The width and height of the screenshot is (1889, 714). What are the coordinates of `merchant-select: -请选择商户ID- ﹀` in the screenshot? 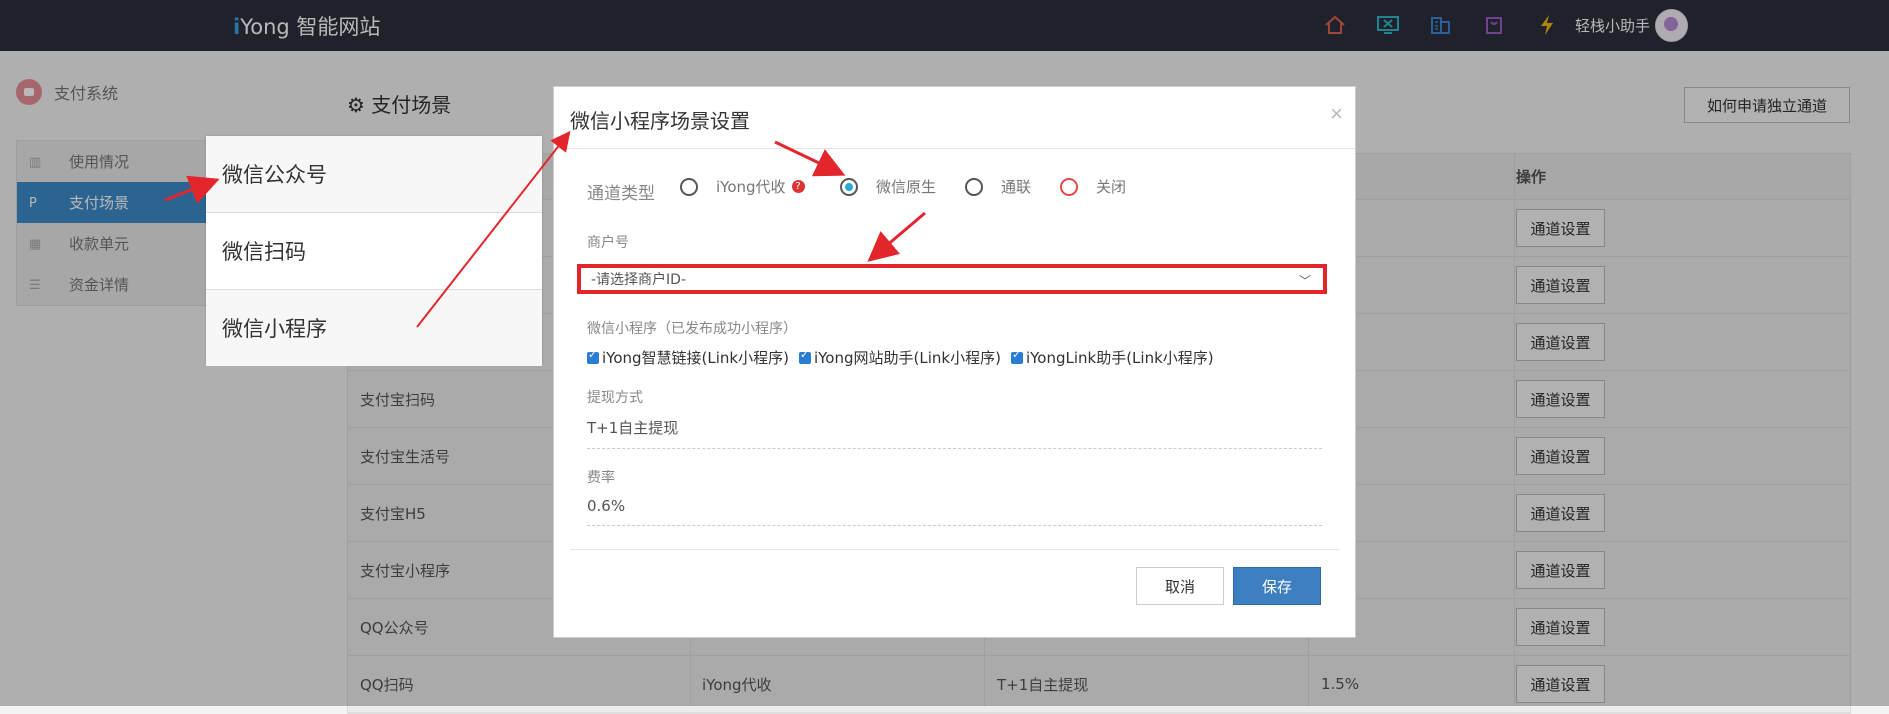 It's located at (952, 279).